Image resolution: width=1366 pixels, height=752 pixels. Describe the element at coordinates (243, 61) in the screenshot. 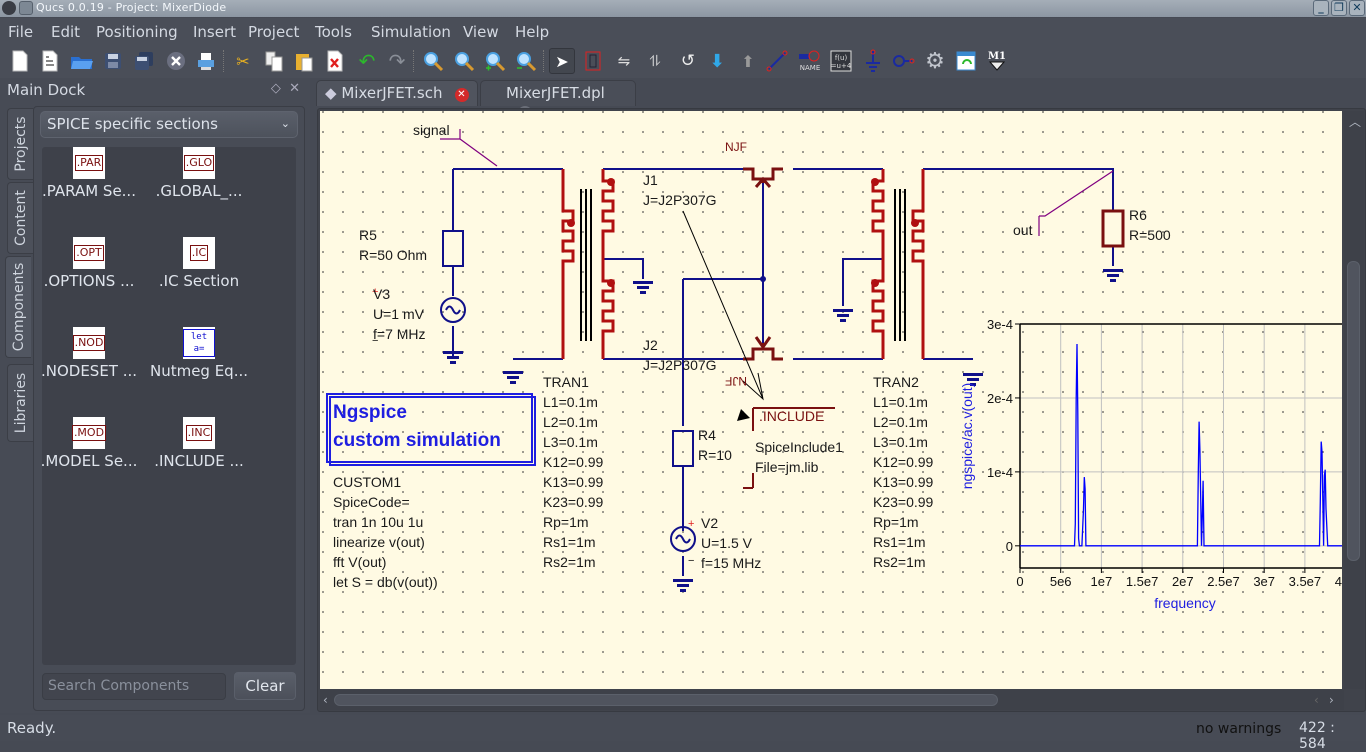

I see `cut-icon: ✂` at that location.